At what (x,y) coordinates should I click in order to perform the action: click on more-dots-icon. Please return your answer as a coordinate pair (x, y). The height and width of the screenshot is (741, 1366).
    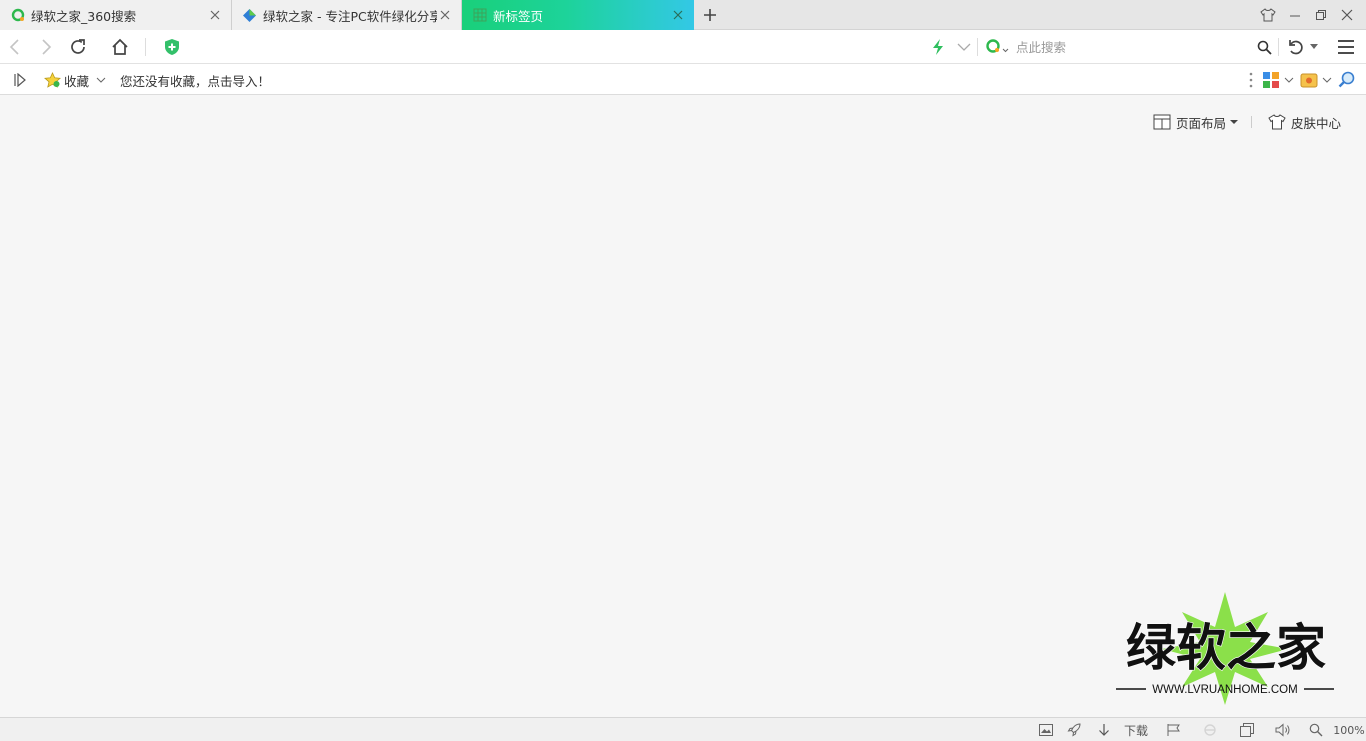
    Looking at the image, I should click on (1251, 80).